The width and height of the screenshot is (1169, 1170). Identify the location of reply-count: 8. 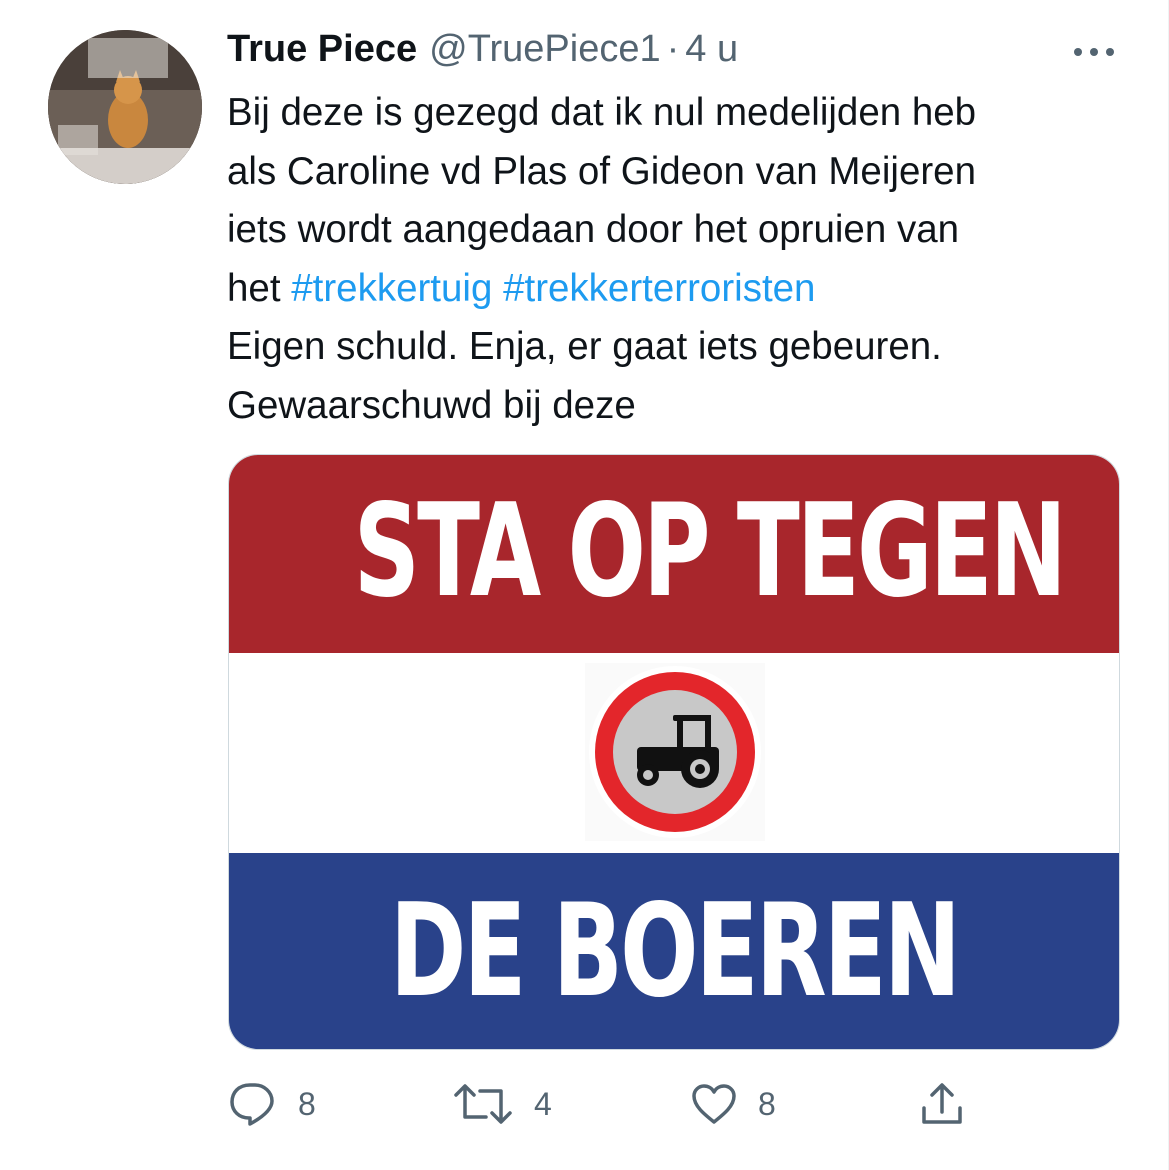
(307, 1103).